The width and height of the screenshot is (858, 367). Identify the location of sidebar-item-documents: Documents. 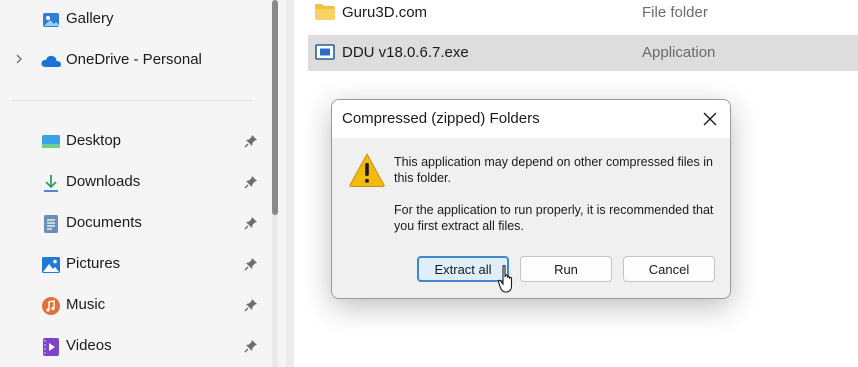
(131, 224).